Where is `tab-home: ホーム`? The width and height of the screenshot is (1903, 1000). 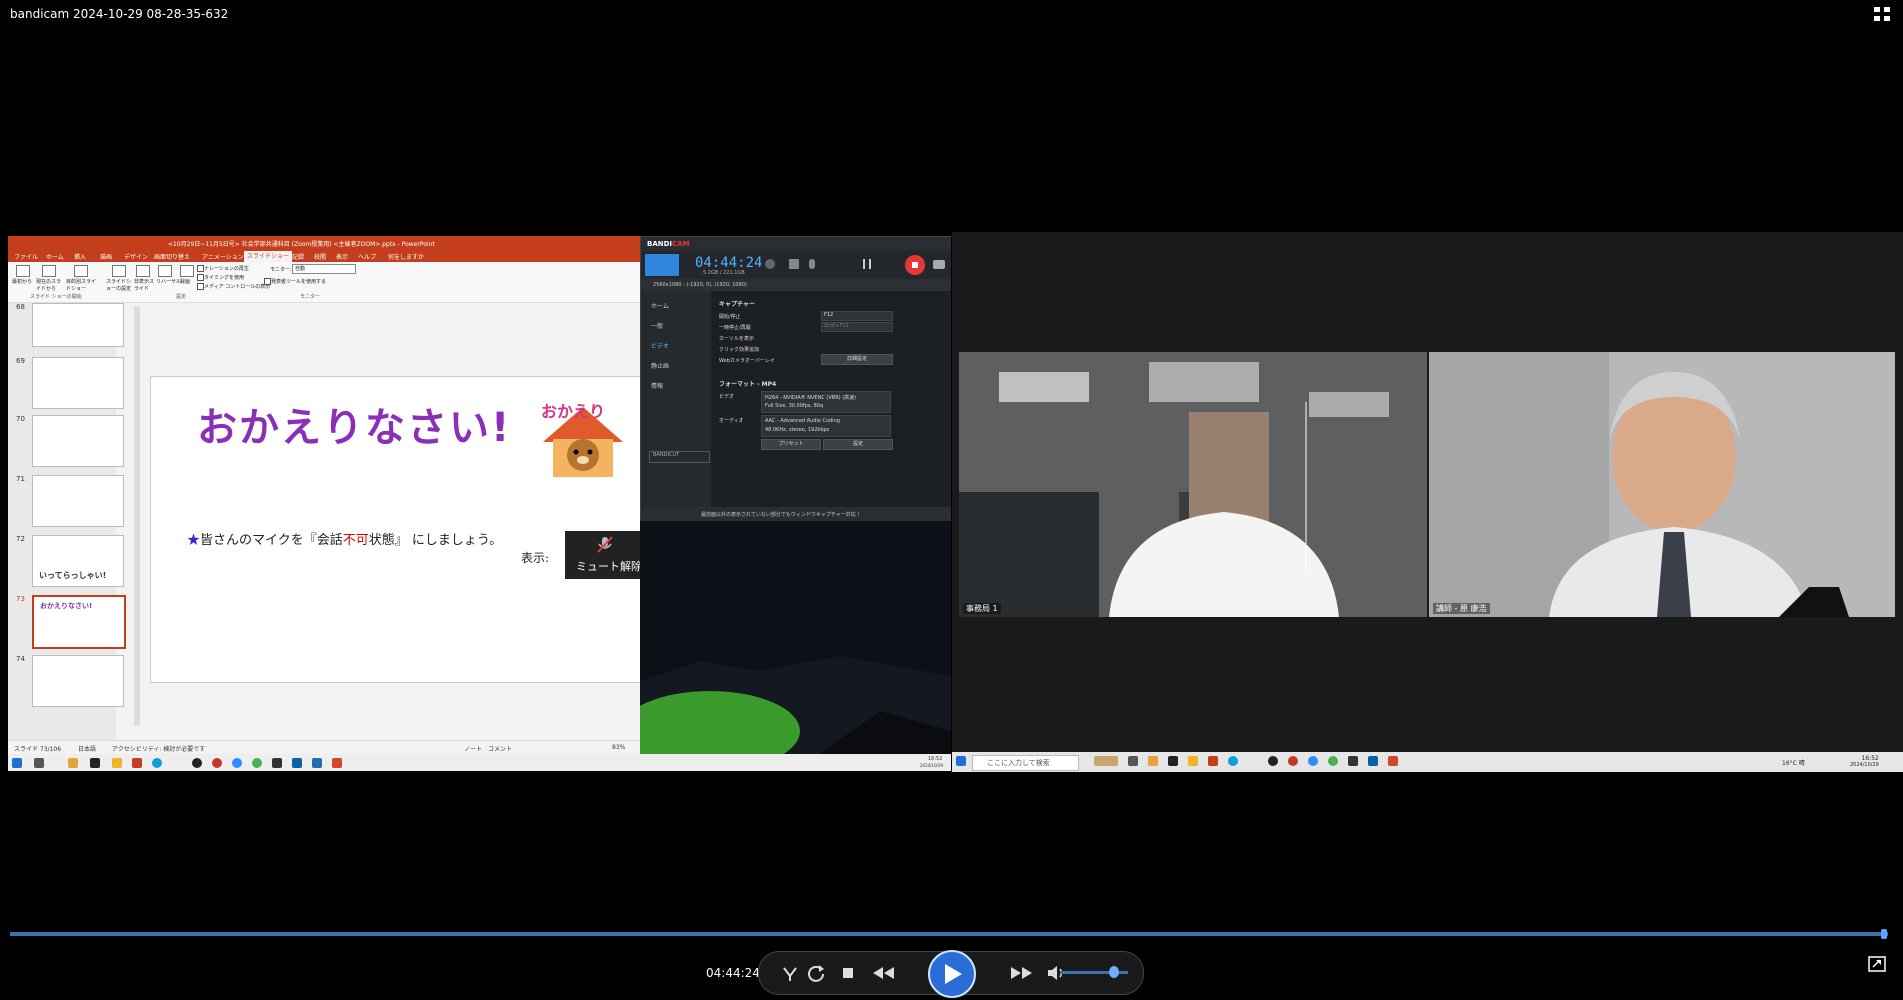
tab-home: ホーム is located at coordinates (55, 256).